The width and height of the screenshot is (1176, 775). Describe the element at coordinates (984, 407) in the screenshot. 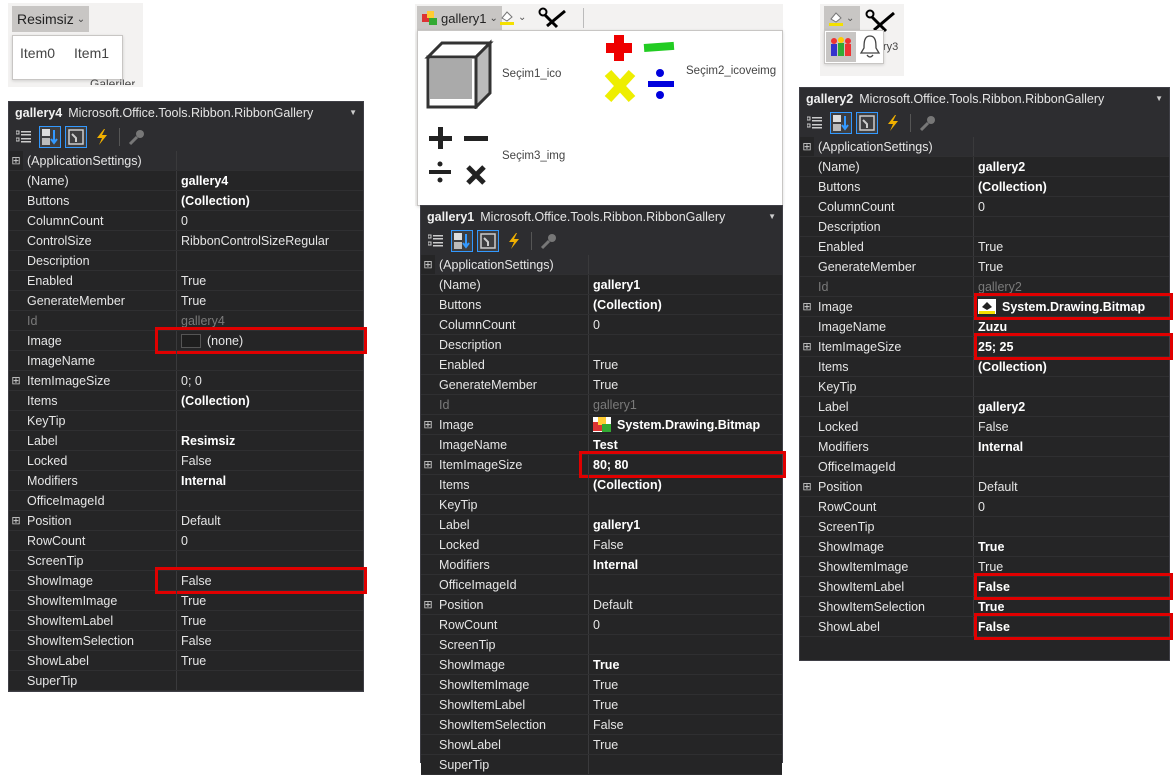

I see `property-row: Label gallery2` at that location.